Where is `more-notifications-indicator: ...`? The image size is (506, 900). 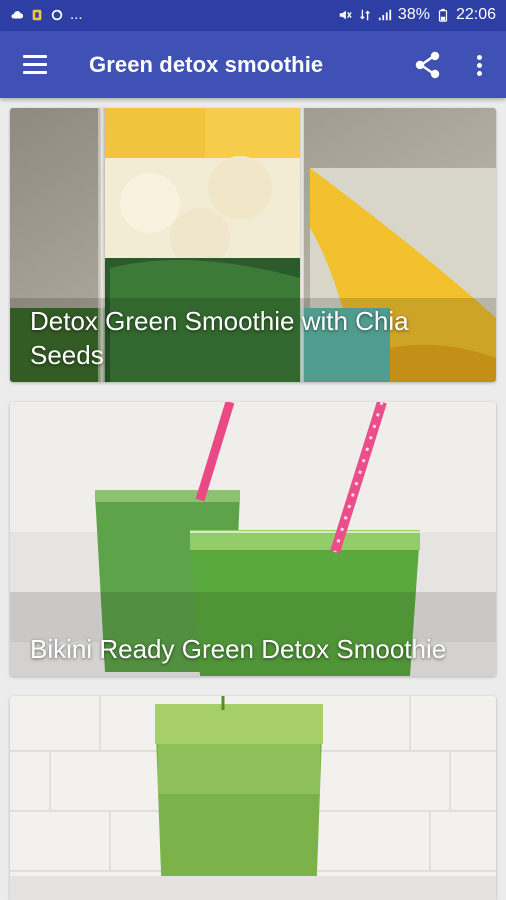
more-notifications-indicator: ... is located at coordinates (76, 14).